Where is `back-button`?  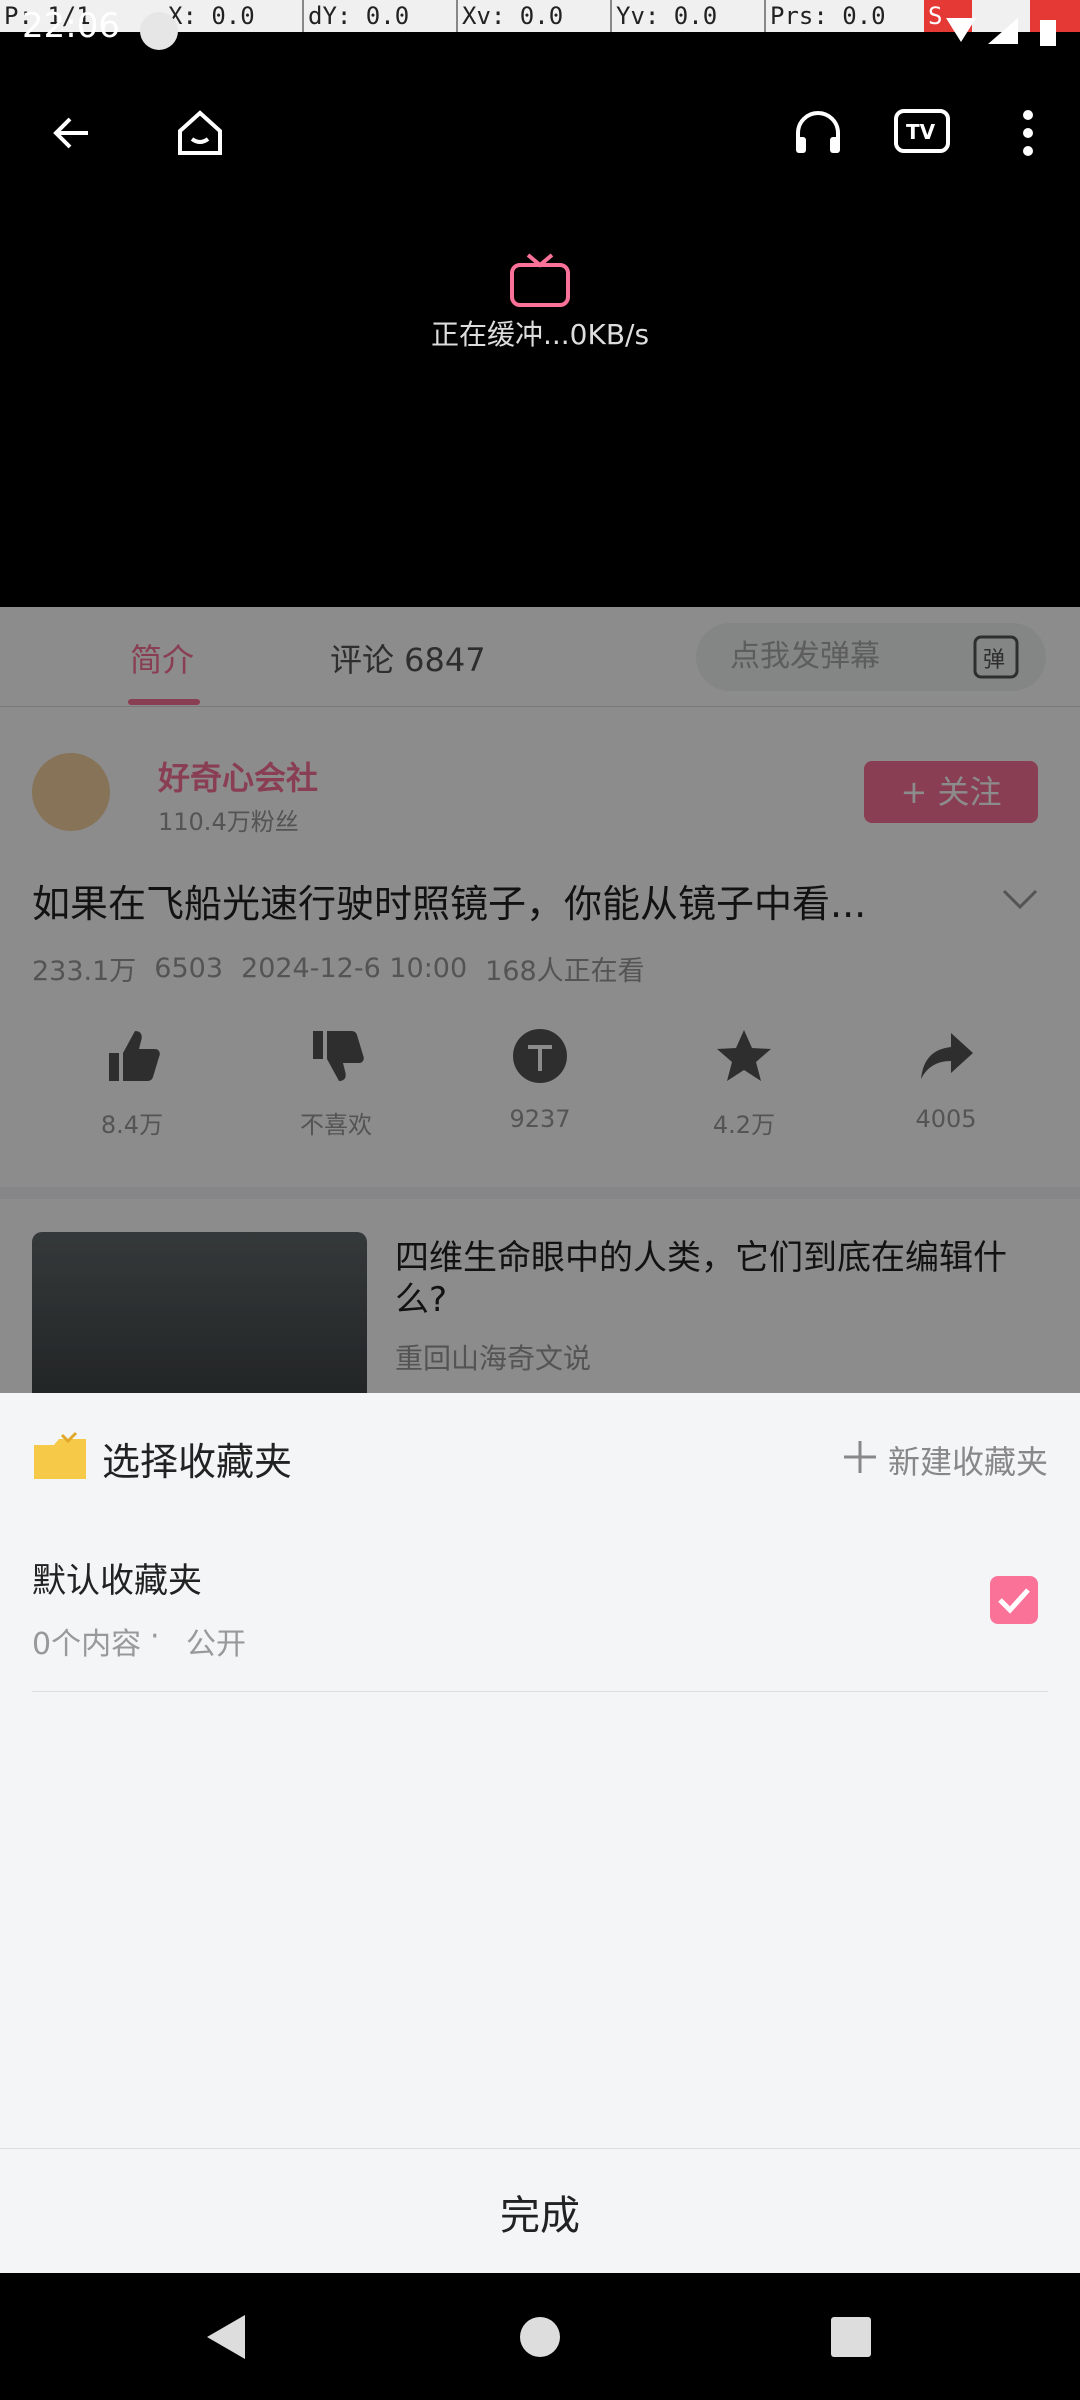 back-button is located at coordinates (72, 133).